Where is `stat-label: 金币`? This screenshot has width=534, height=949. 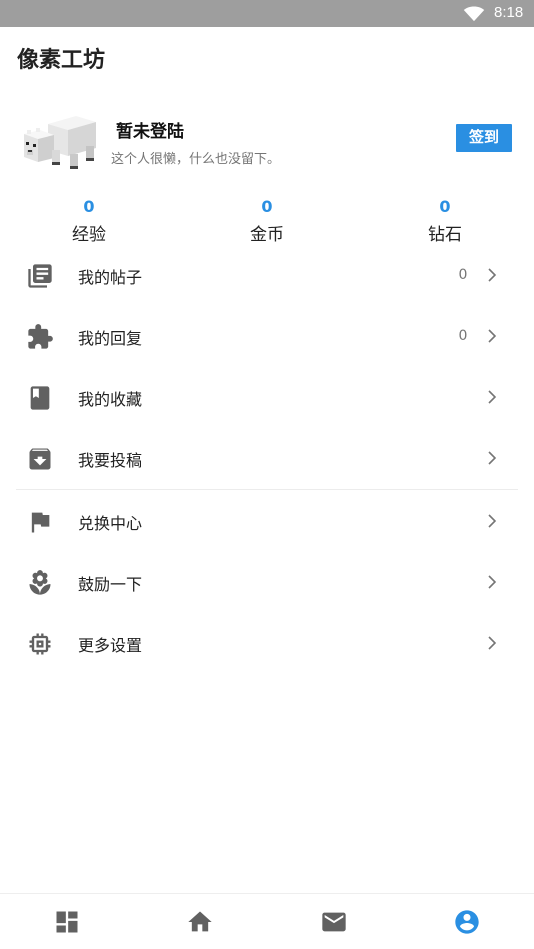
stat-label: 金币 is located at coordinates (267, 235).